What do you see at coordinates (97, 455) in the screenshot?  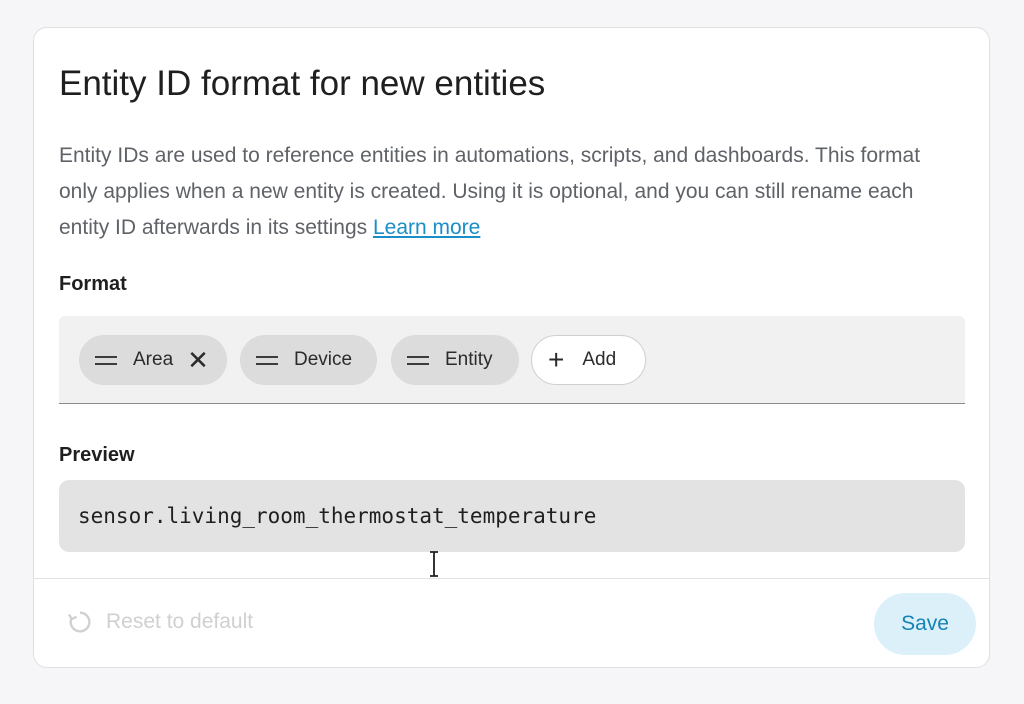 I see `preview-label: Preview` at bounding box center [97, 455].